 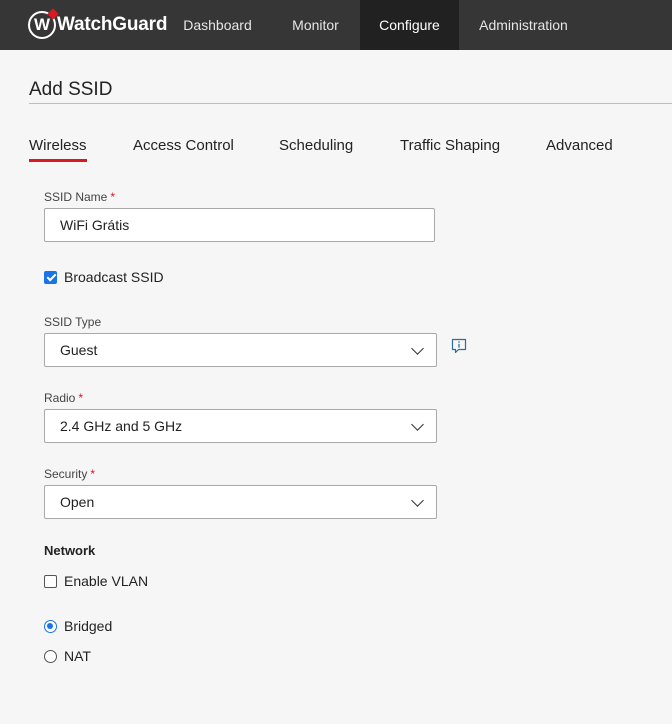 I want to click on tab-scheduling: Scheduling, so click(x=316, y=145).